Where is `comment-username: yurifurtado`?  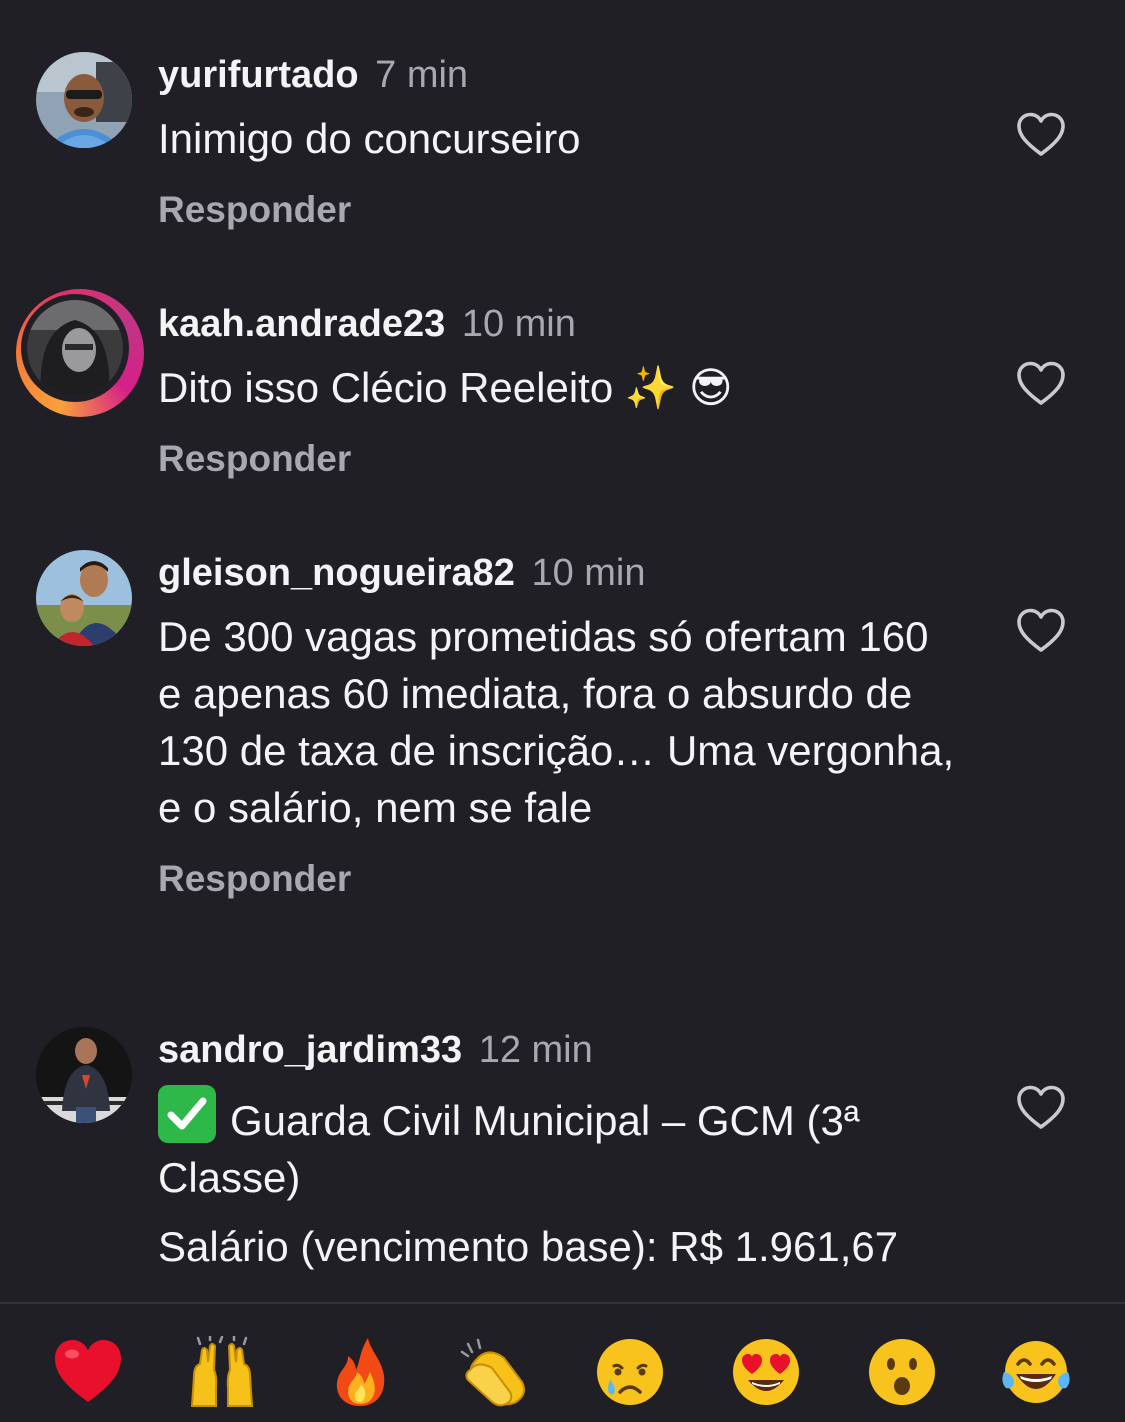
comment-username: yurifurtado is located at coordinates (258, 75).